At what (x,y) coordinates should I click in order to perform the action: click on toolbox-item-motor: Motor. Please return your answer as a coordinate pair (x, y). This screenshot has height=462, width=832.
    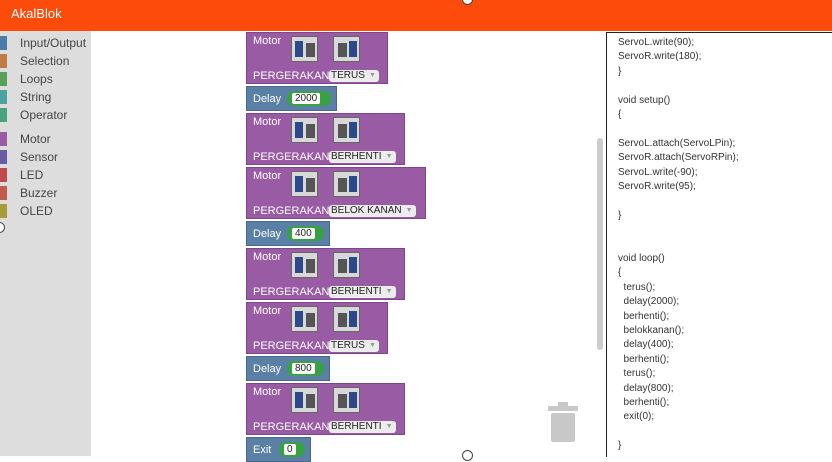
    Looking at the image, I should click on (45, 140).